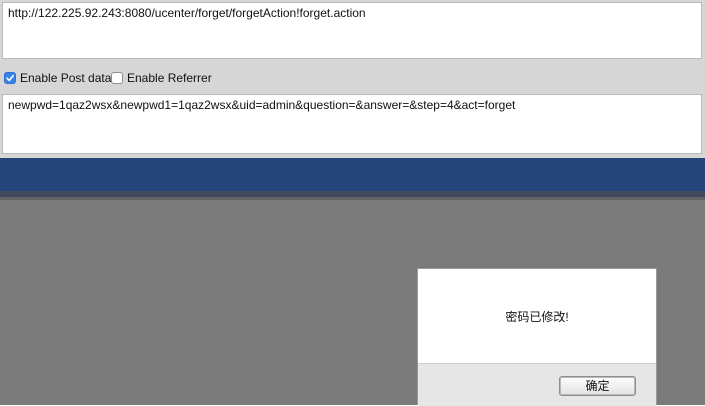 This screenshot has width=705, height=406. I want to click on alert-dialog: 密码已修改! 确定, so click(537, 337).